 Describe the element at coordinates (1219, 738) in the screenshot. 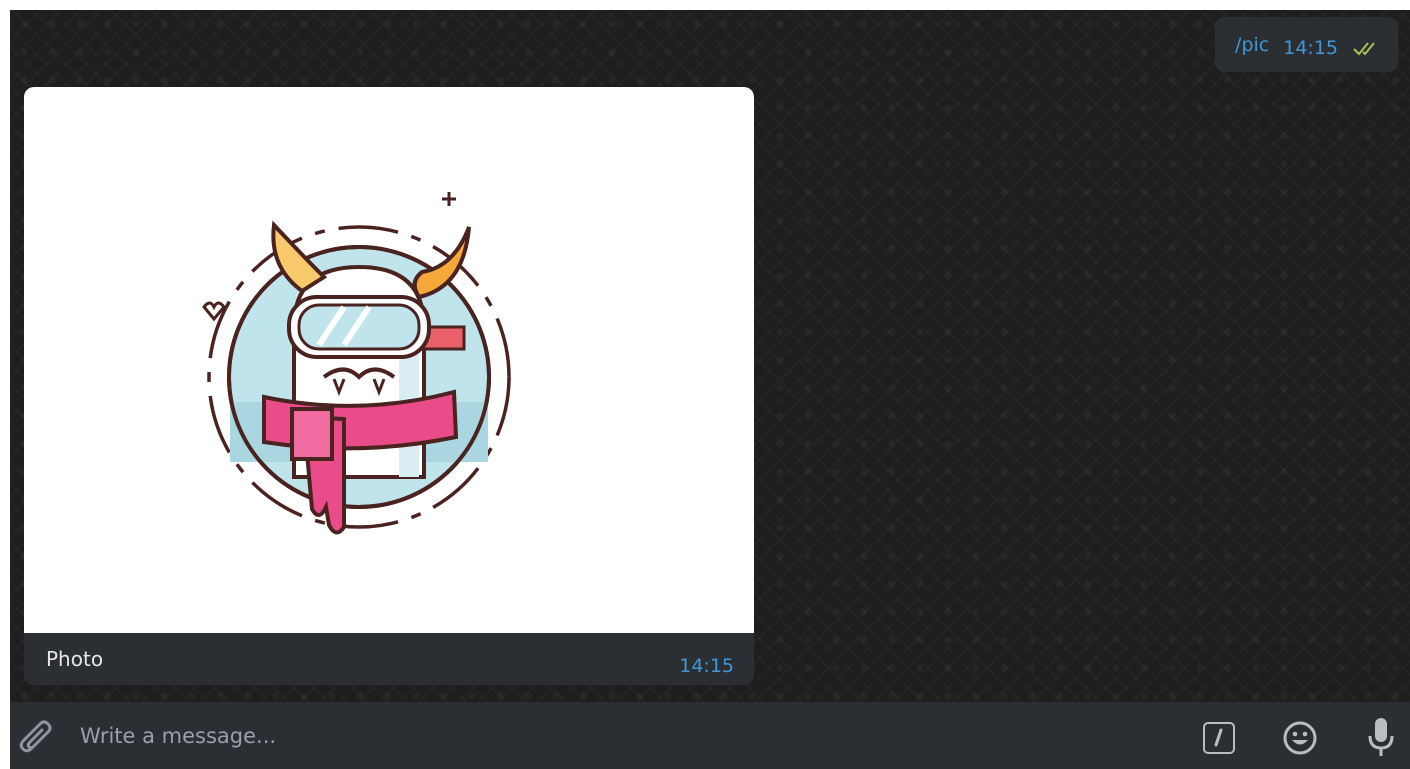

I see `bot-command-icon` at that location.